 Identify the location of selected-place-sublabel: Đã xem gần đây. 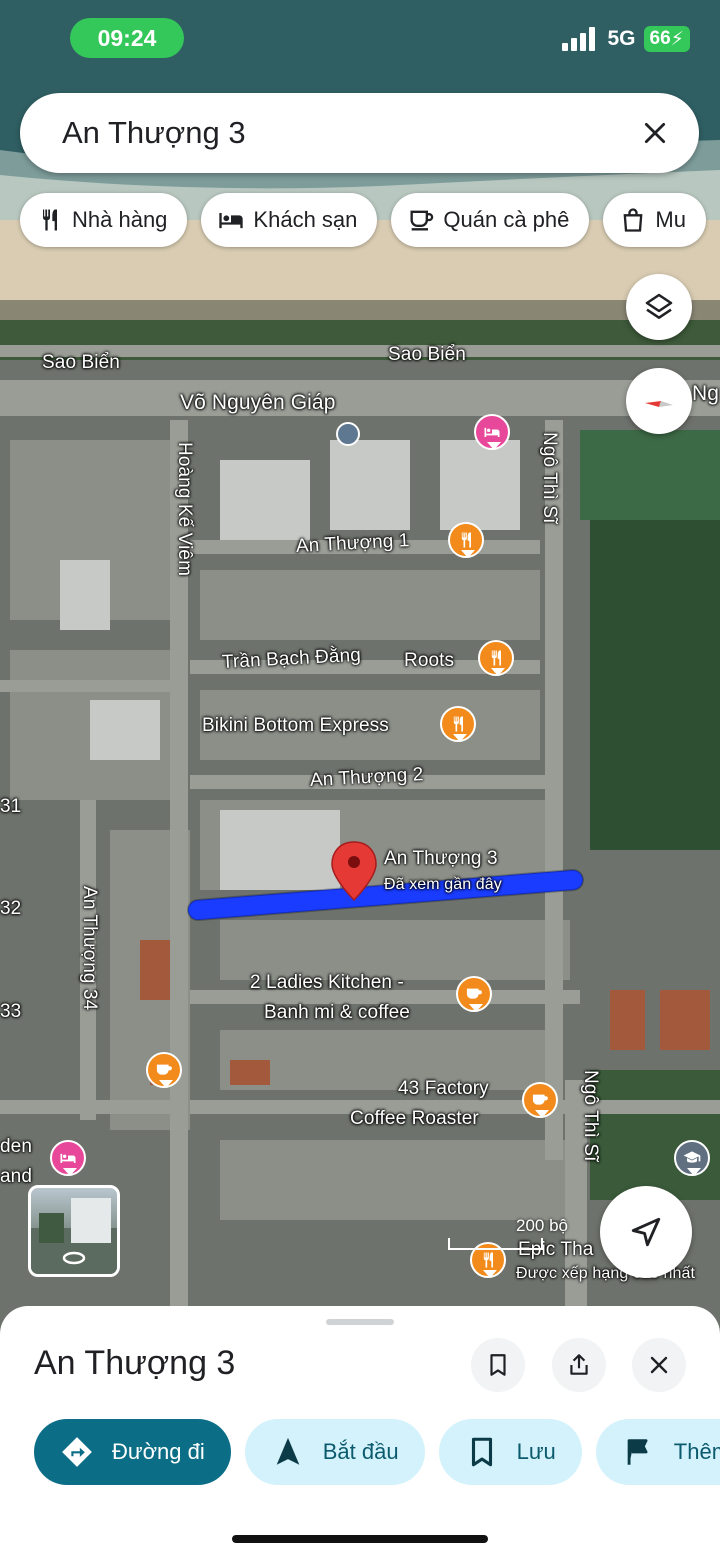
(443, 884).